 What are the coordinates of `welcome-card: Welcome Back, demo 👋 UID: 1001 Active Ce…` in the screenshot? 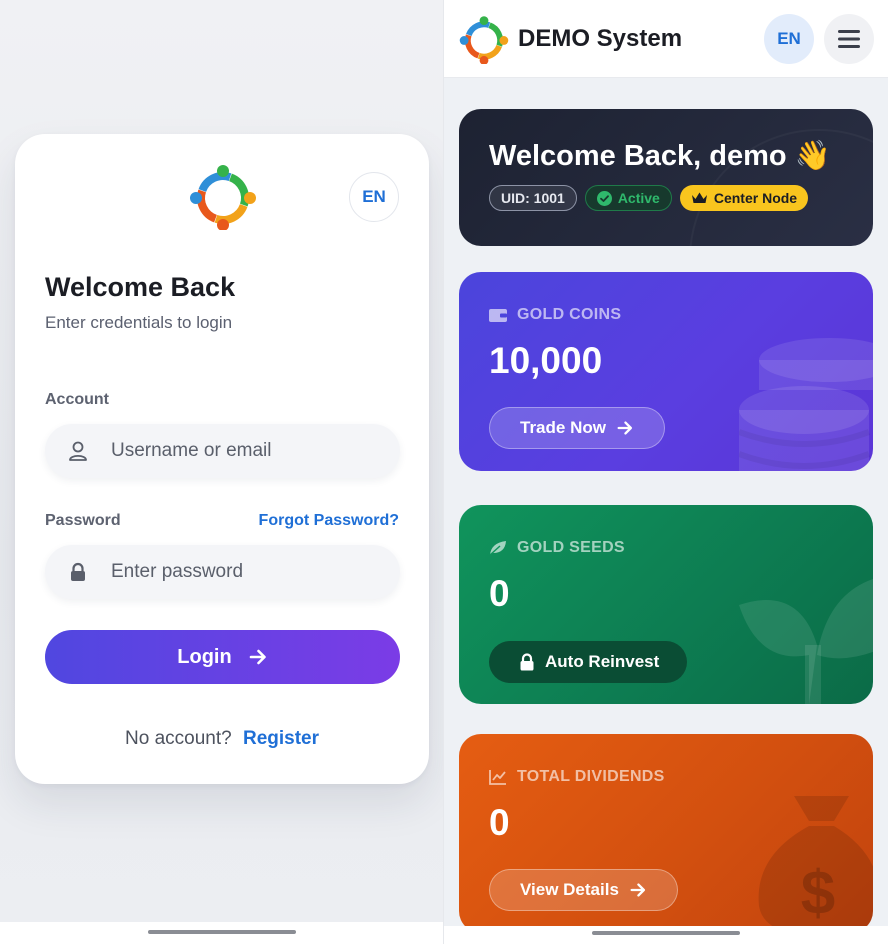 It's located at (666, 177).